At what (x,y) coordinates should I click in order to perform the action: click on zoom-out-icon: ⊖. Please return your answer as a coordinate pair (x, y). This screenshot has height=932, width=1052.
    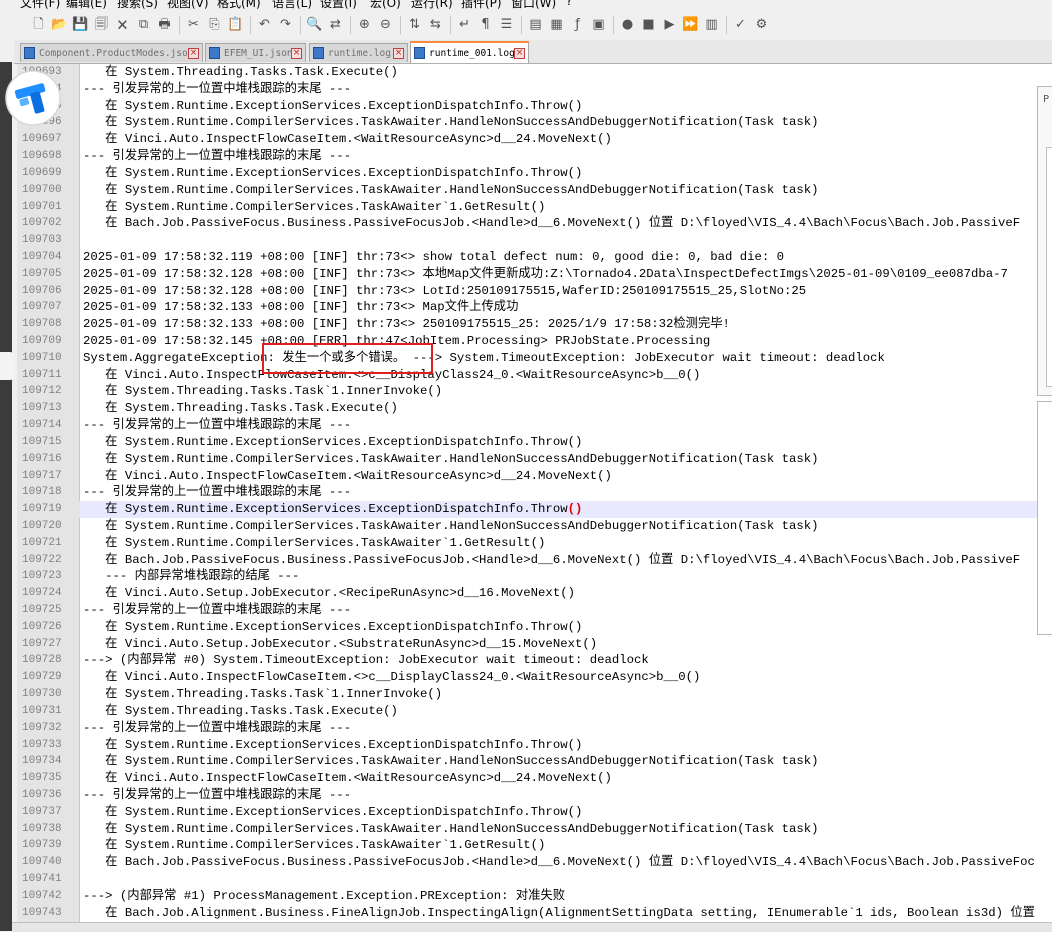
    Looking at the image, I should click on (385, 24).